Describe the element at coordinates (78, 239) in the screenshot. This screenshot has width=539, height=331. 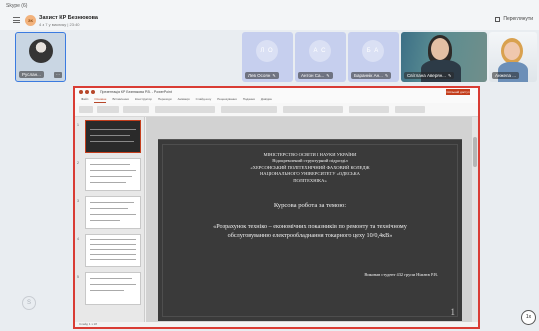
I see `thumb-number: 4` at that location.